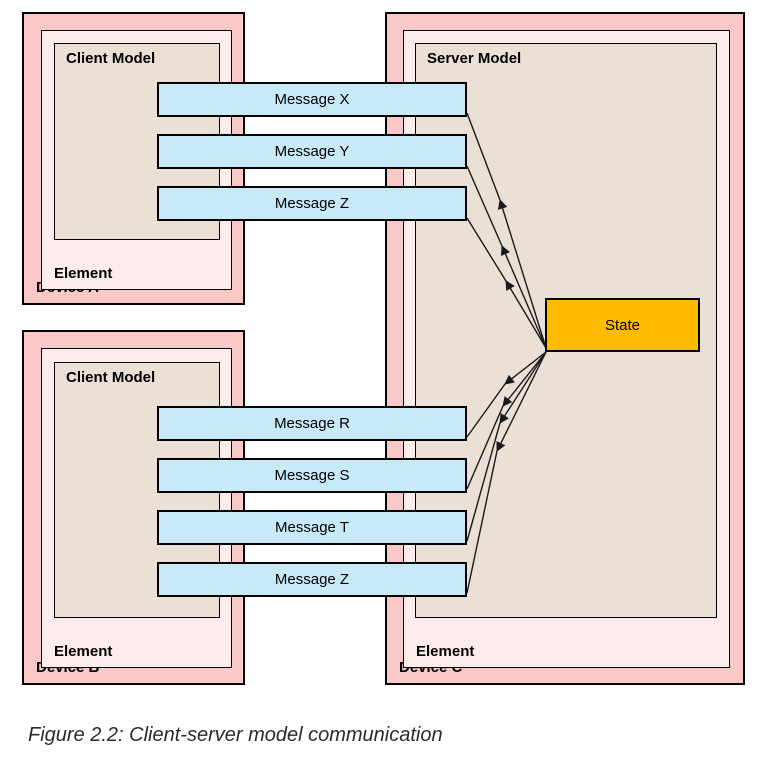 This screenshot has height=763, width=760. Describe the element at coordinates (111, 58) in the screenshot. I see `device-a-client-model-label: Client Model` at that location.